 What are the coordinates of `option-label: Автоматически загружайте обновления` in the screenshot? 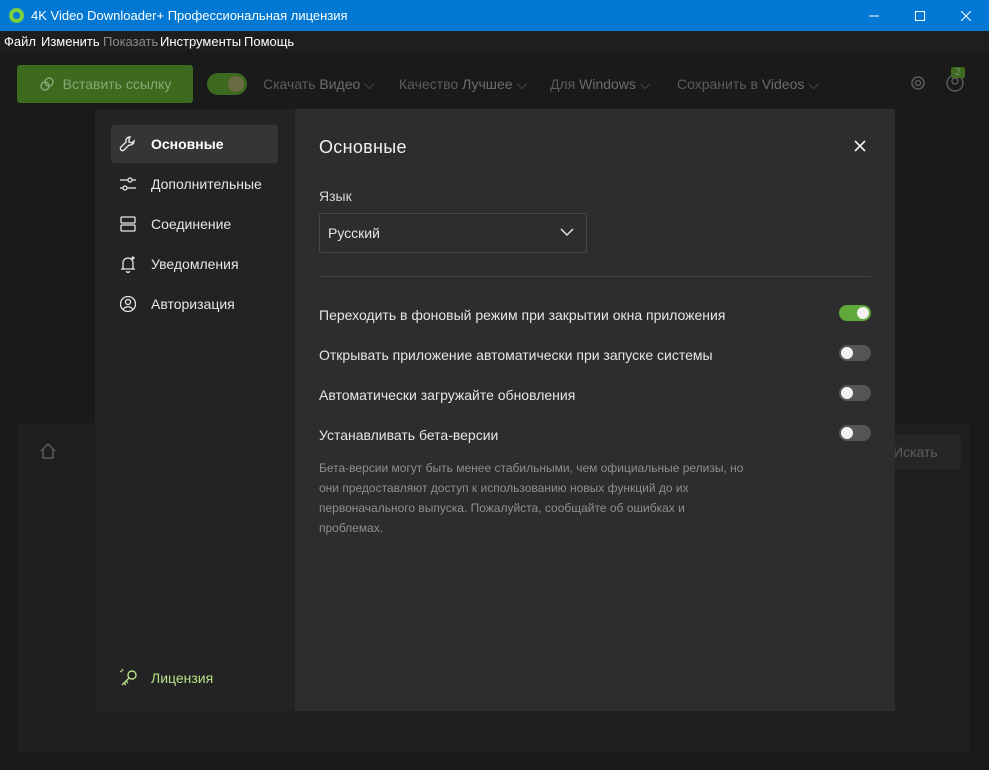 It's located at (447, 395).